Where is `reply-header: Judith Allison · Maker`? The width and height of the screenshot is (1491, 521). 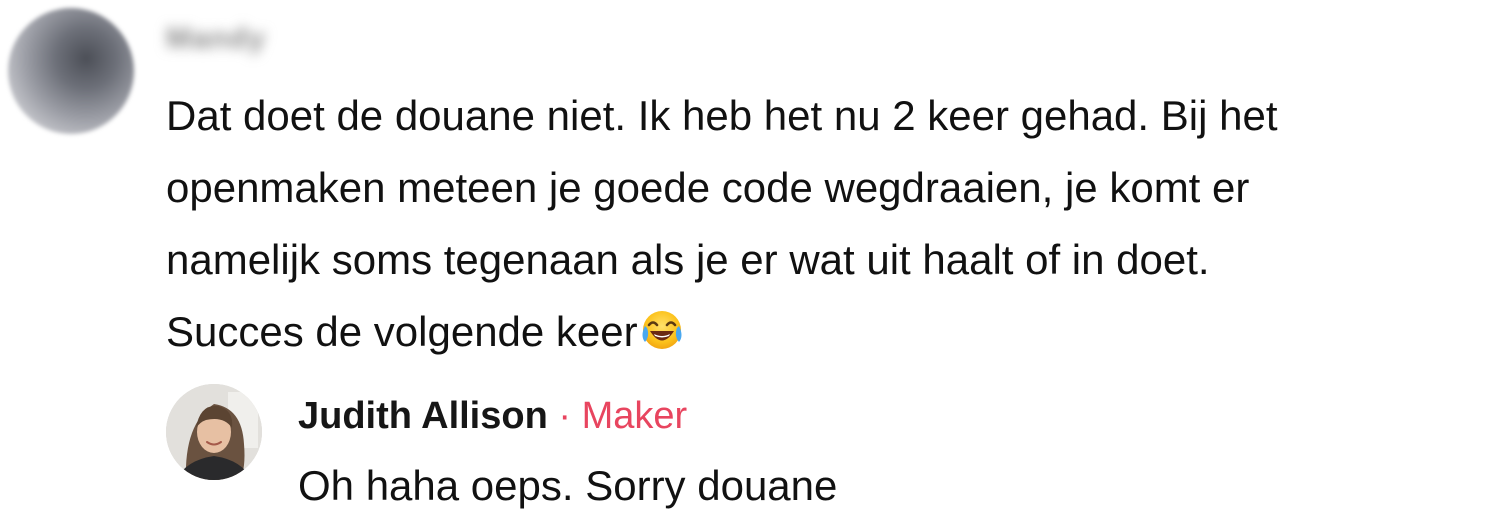 reply-header: Judith Allison · Maker is located at coordinates (492, 416).